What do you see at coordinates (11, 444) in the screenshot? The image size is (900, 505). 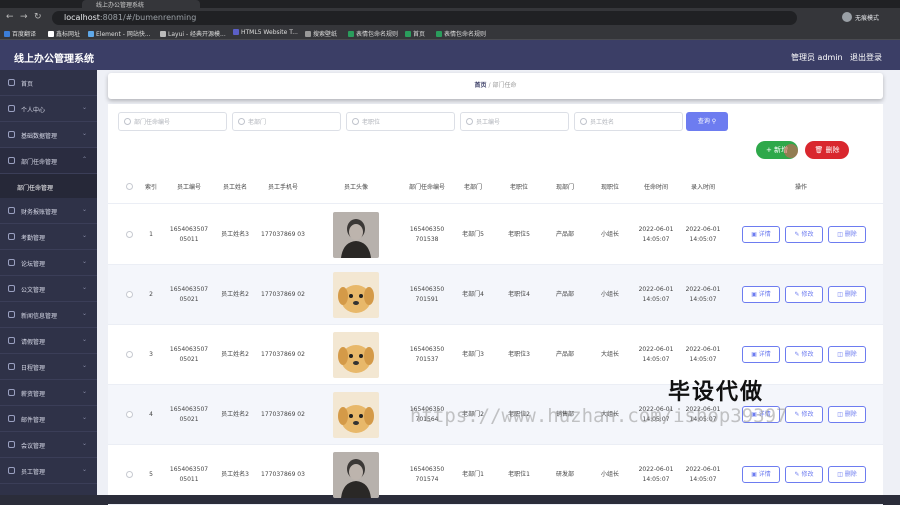 I see `meeting-icon` at bounding box center [11, 444].